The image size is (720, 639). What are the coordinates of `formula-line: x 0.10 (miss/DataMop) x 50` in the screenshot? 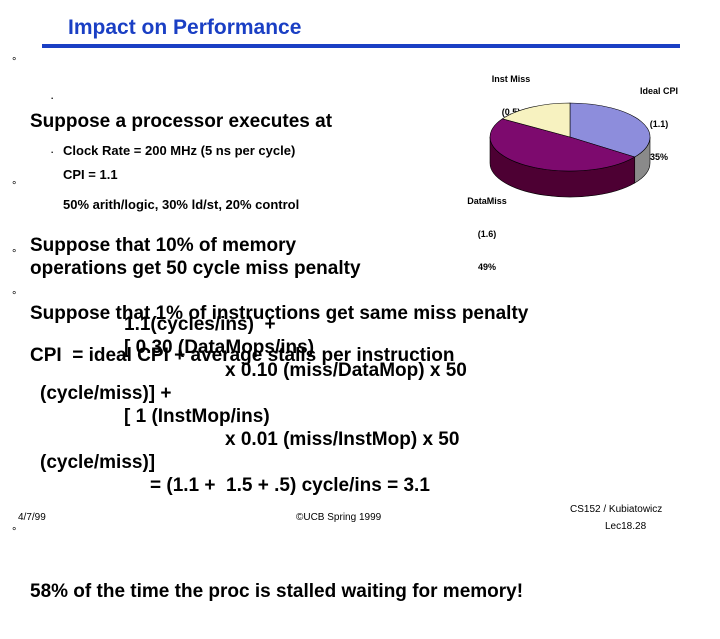 It's located at (346, 370).